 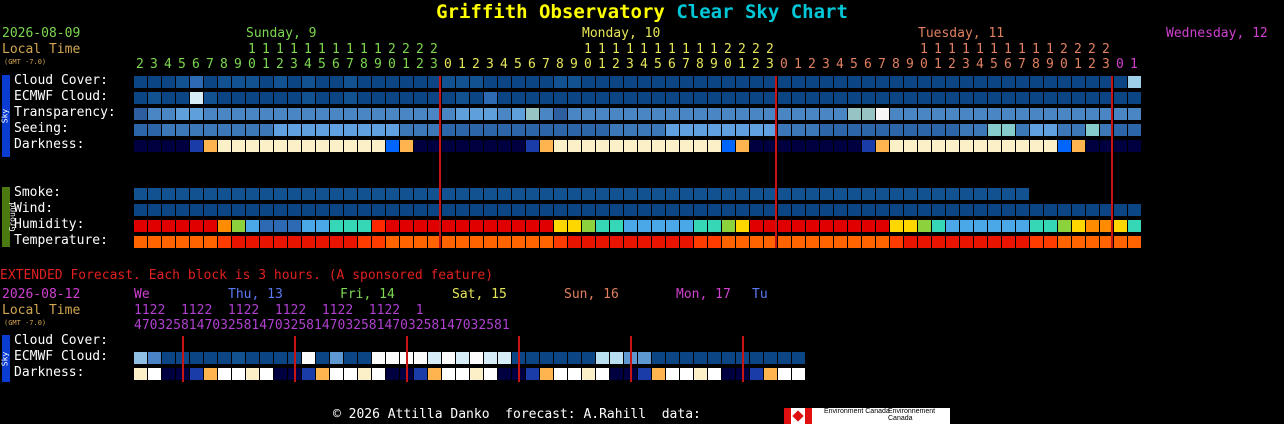 What do you see at coordinates (504, 64) in the screenshot?
I see `hour-ones-digit: 4` at bounding box center [504, 64].